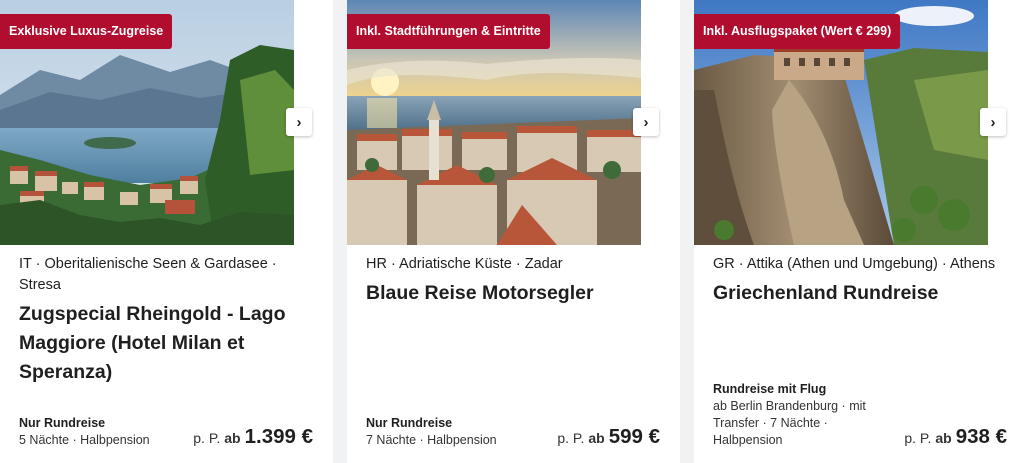 This screenshot has height=463, width=1024. Describe the element at coordinates (797, 31) in the screenshot. I see `offer-badge: Inkl. Ausflugspaket (Wert € 299)` at that location.